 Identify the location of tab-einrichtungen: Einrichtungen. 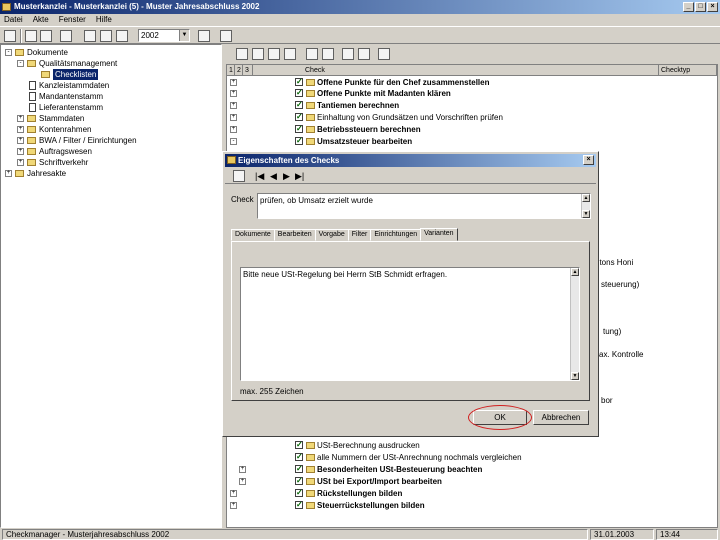
(396, 235).